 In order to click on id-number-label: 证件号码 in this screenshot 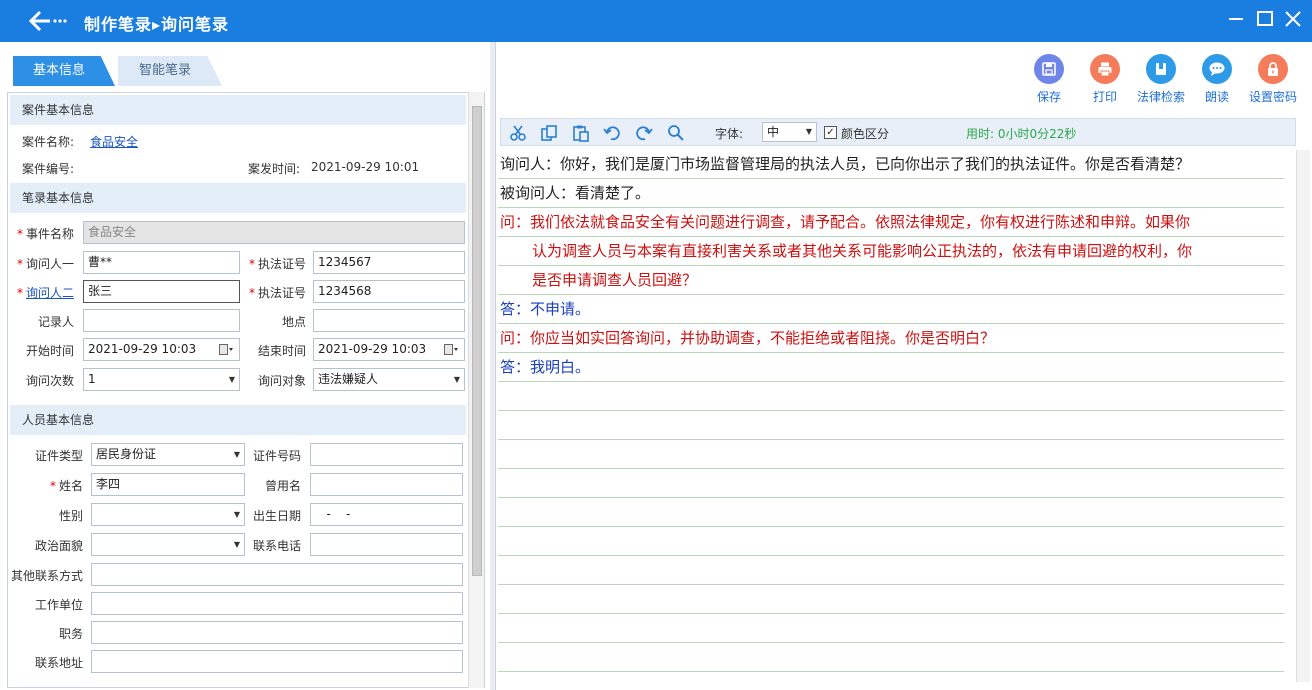, I will do `click(276, 456)`.